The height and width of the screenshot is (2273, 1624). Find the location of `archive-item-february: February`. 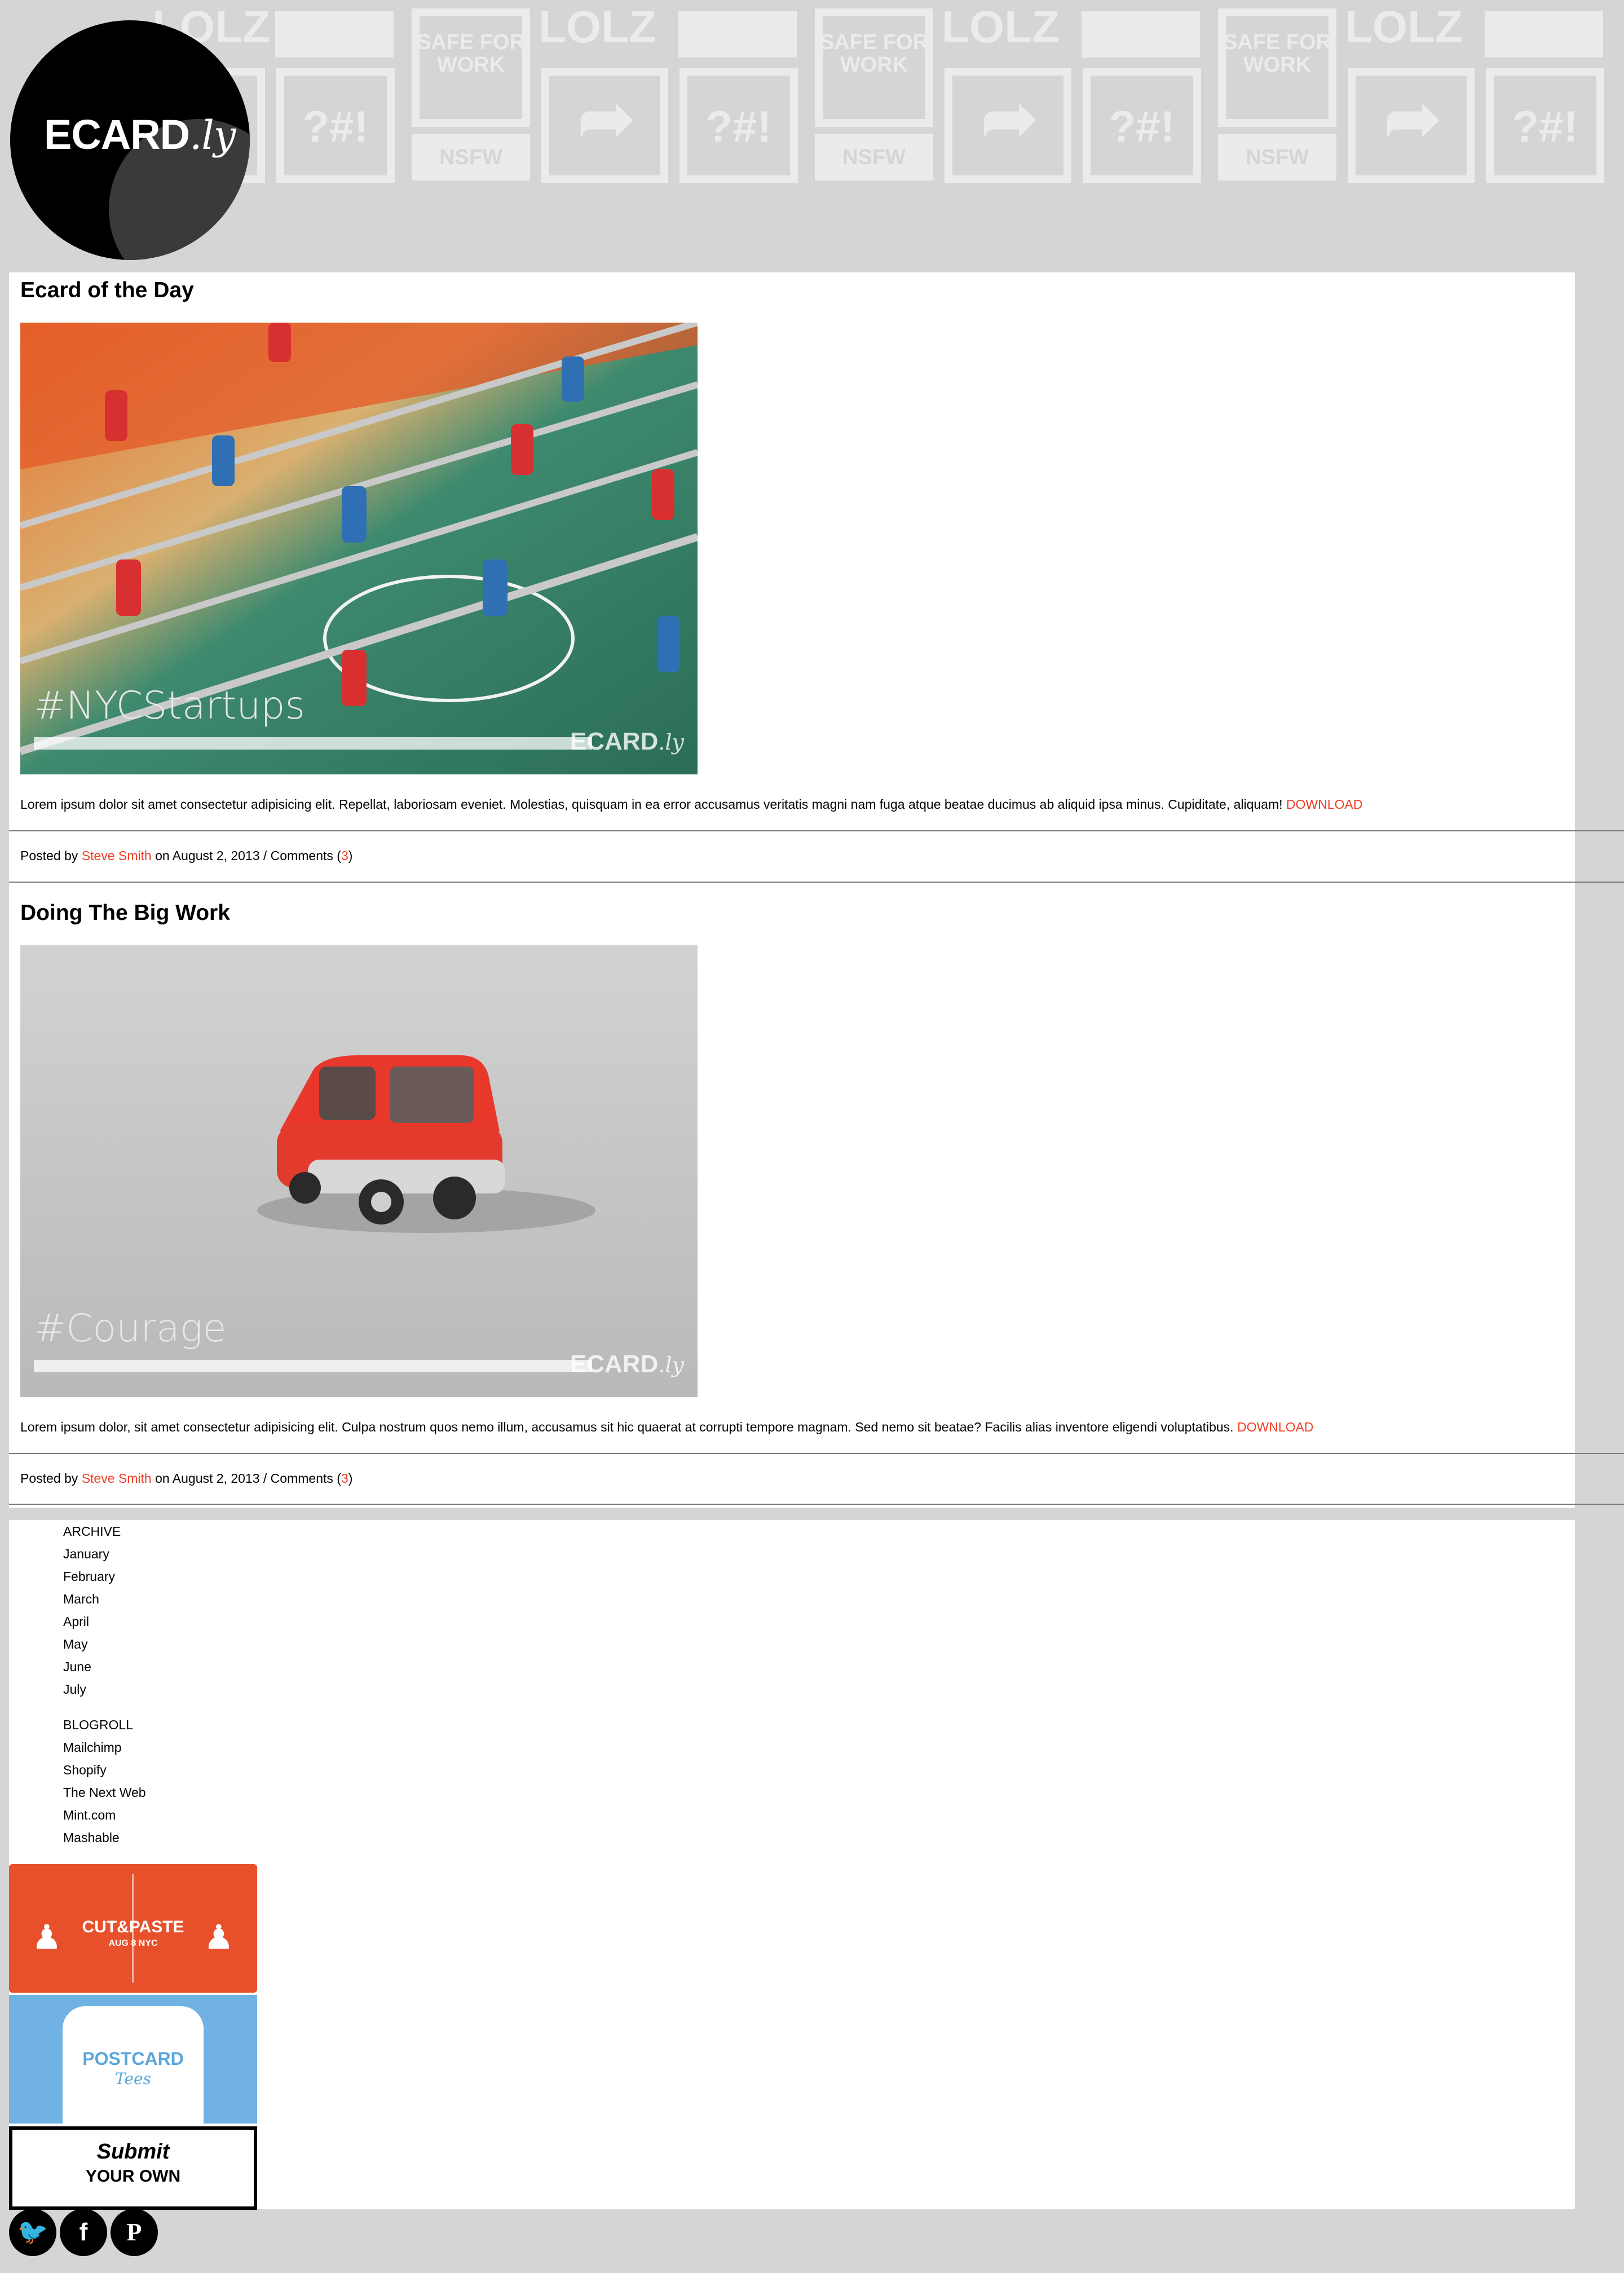

archive-item-february: February is located at coordinates (92, 1576).